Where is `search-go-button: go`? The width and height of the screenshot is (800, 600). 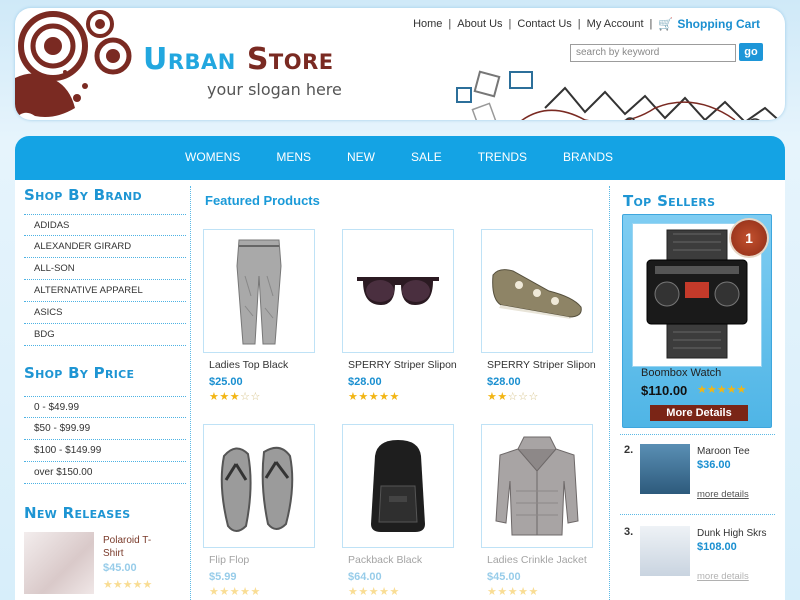
search-go-button: go is located at coordinates (751, 52).